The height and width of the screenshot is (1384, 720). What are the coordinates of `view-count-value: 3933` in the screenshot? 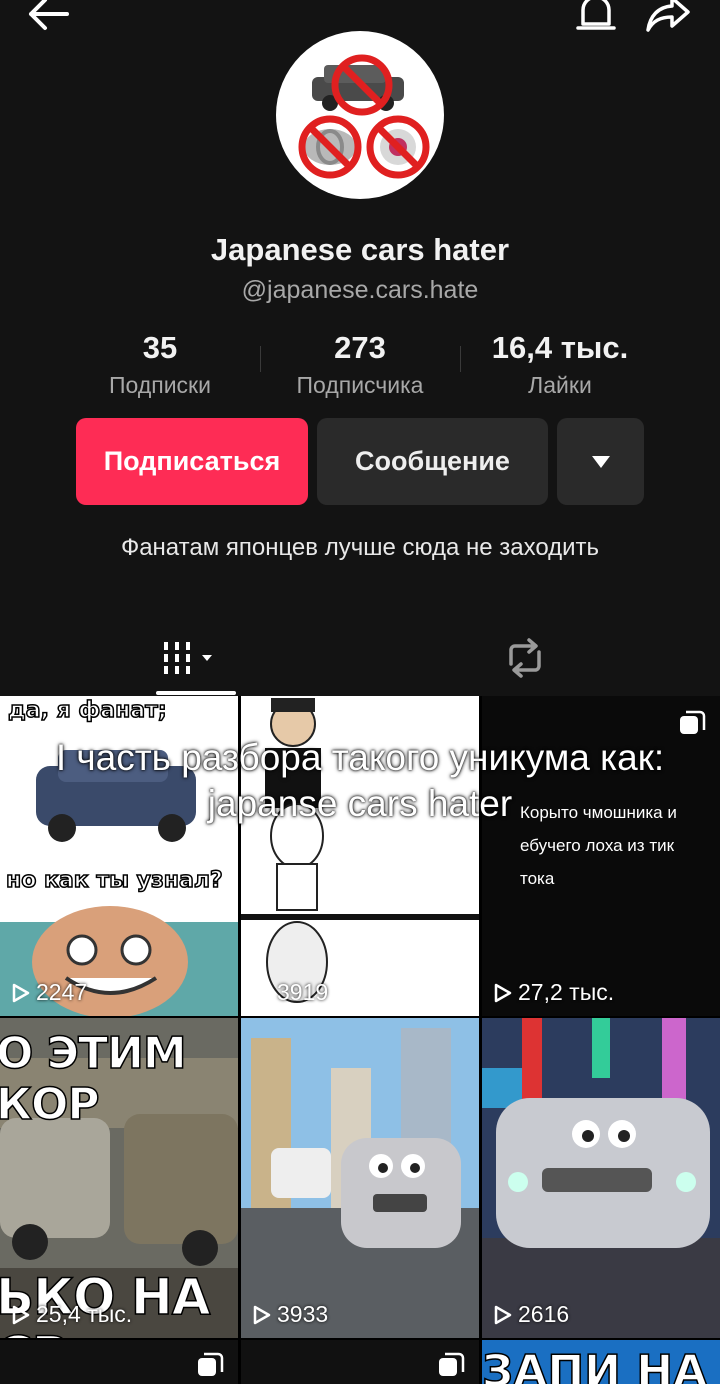 It's located at (303, 1314).